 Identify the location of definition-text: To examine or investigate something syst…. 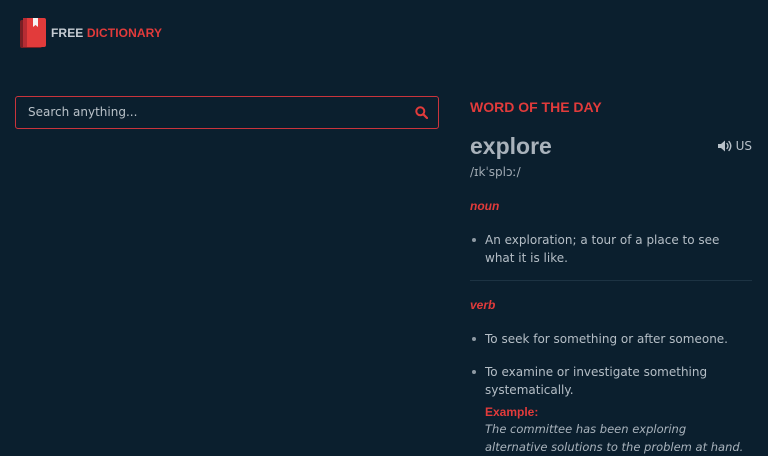
(596, 381).